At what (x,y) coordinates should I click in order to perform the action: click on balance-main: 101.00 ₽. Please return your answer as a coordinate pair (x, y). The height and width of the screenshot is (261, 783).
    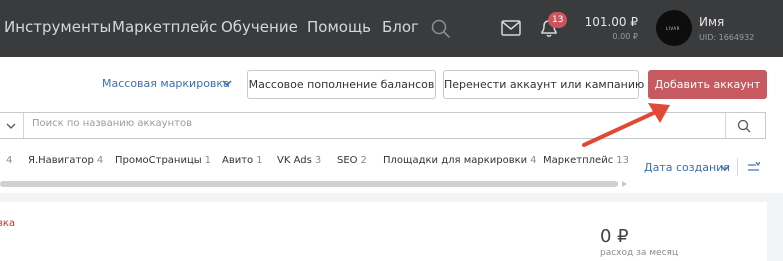
    Looking at the image, I should click on (609, 22).